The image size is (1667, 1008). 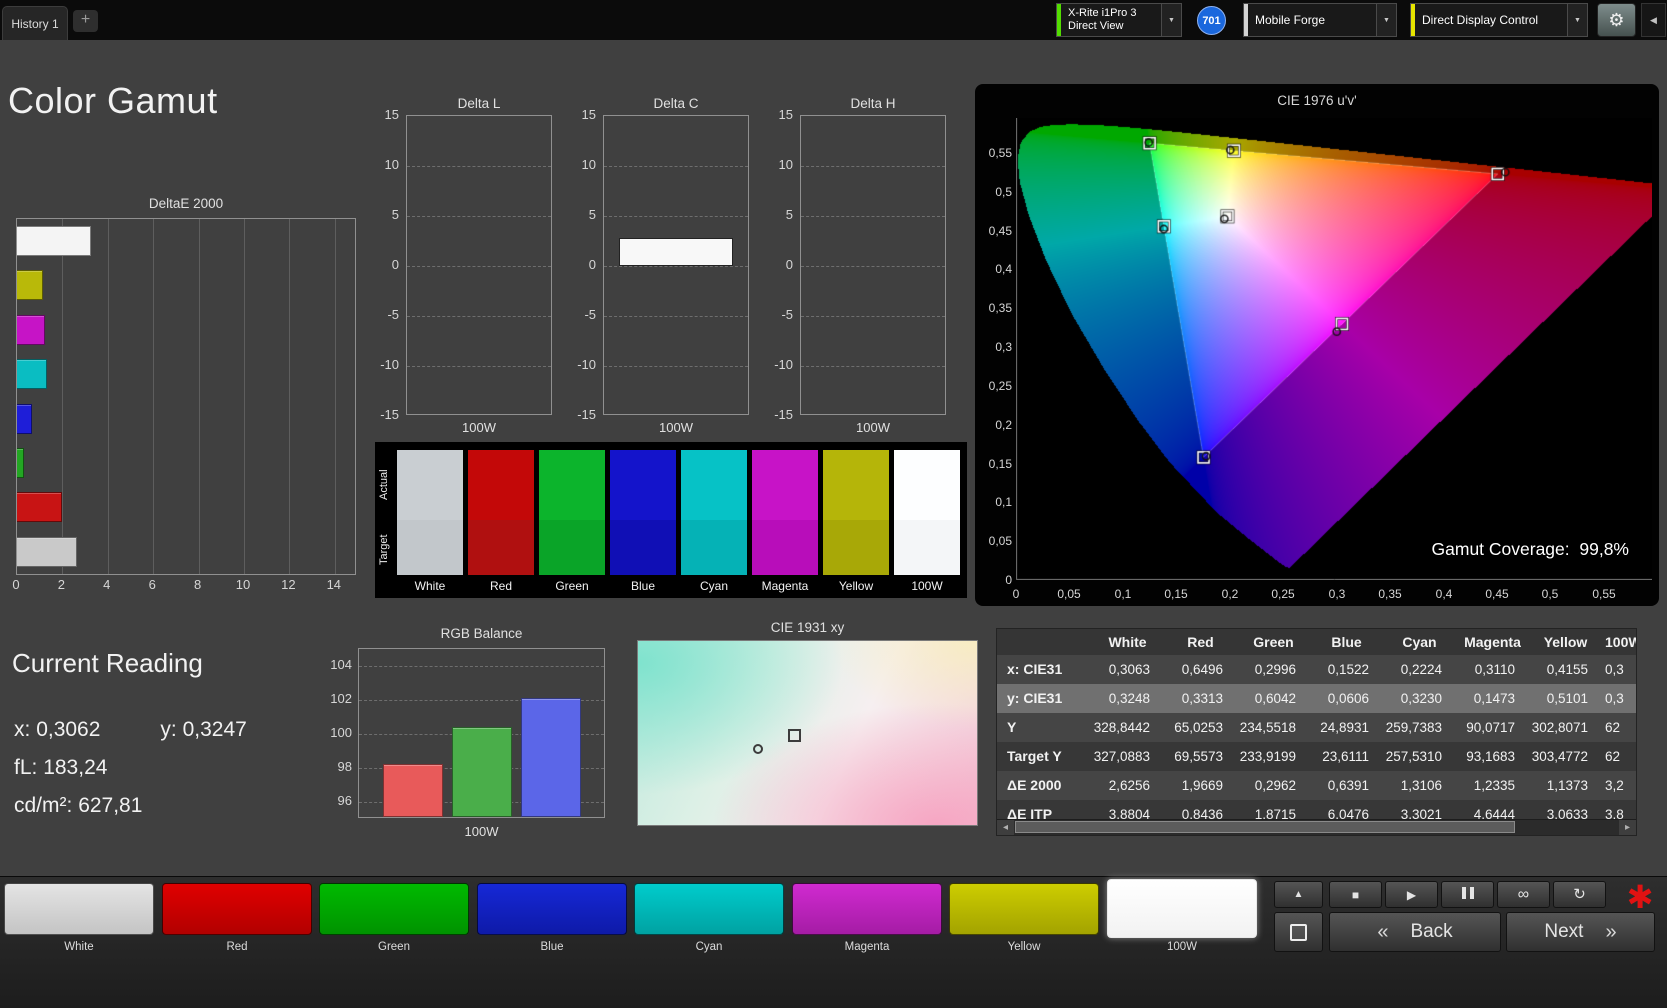 What do you see at coordinates (714, 521) in the screenshot?
I see `swatch-column-cyan: Cyan` at bounding box center [714, 521].